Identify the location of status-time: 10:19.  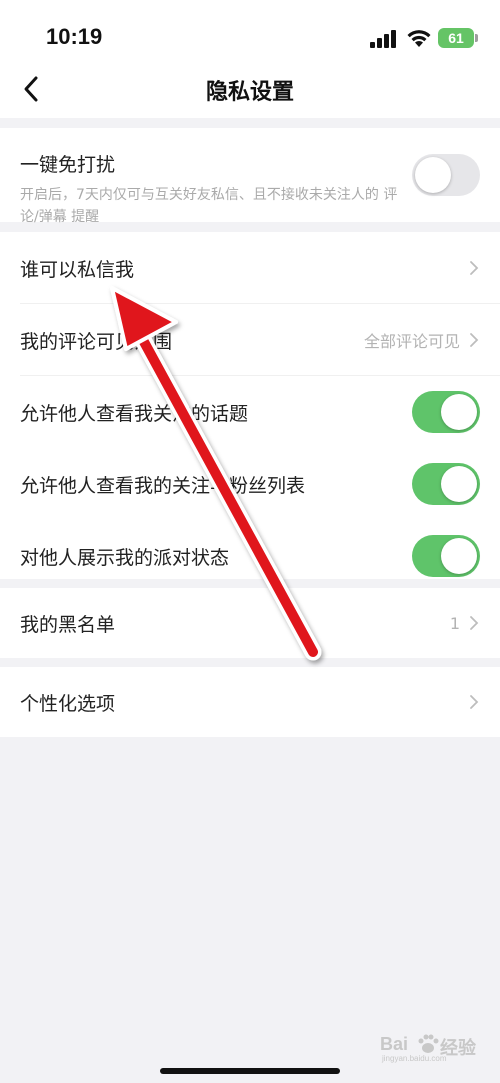
(74, 36).